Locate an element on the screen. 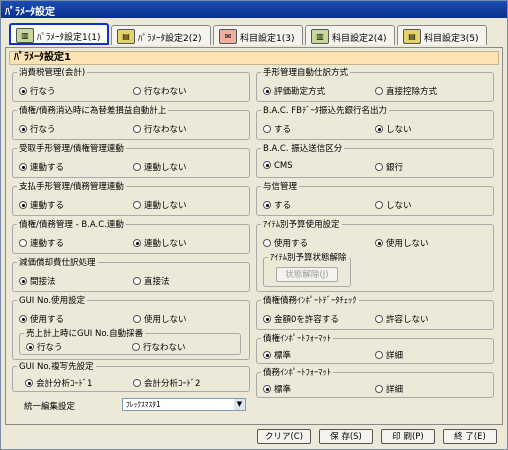  radio-analysis-code-2: 会計分析ｺｰﾄﾞ2 is located at coordinates (166, 383).